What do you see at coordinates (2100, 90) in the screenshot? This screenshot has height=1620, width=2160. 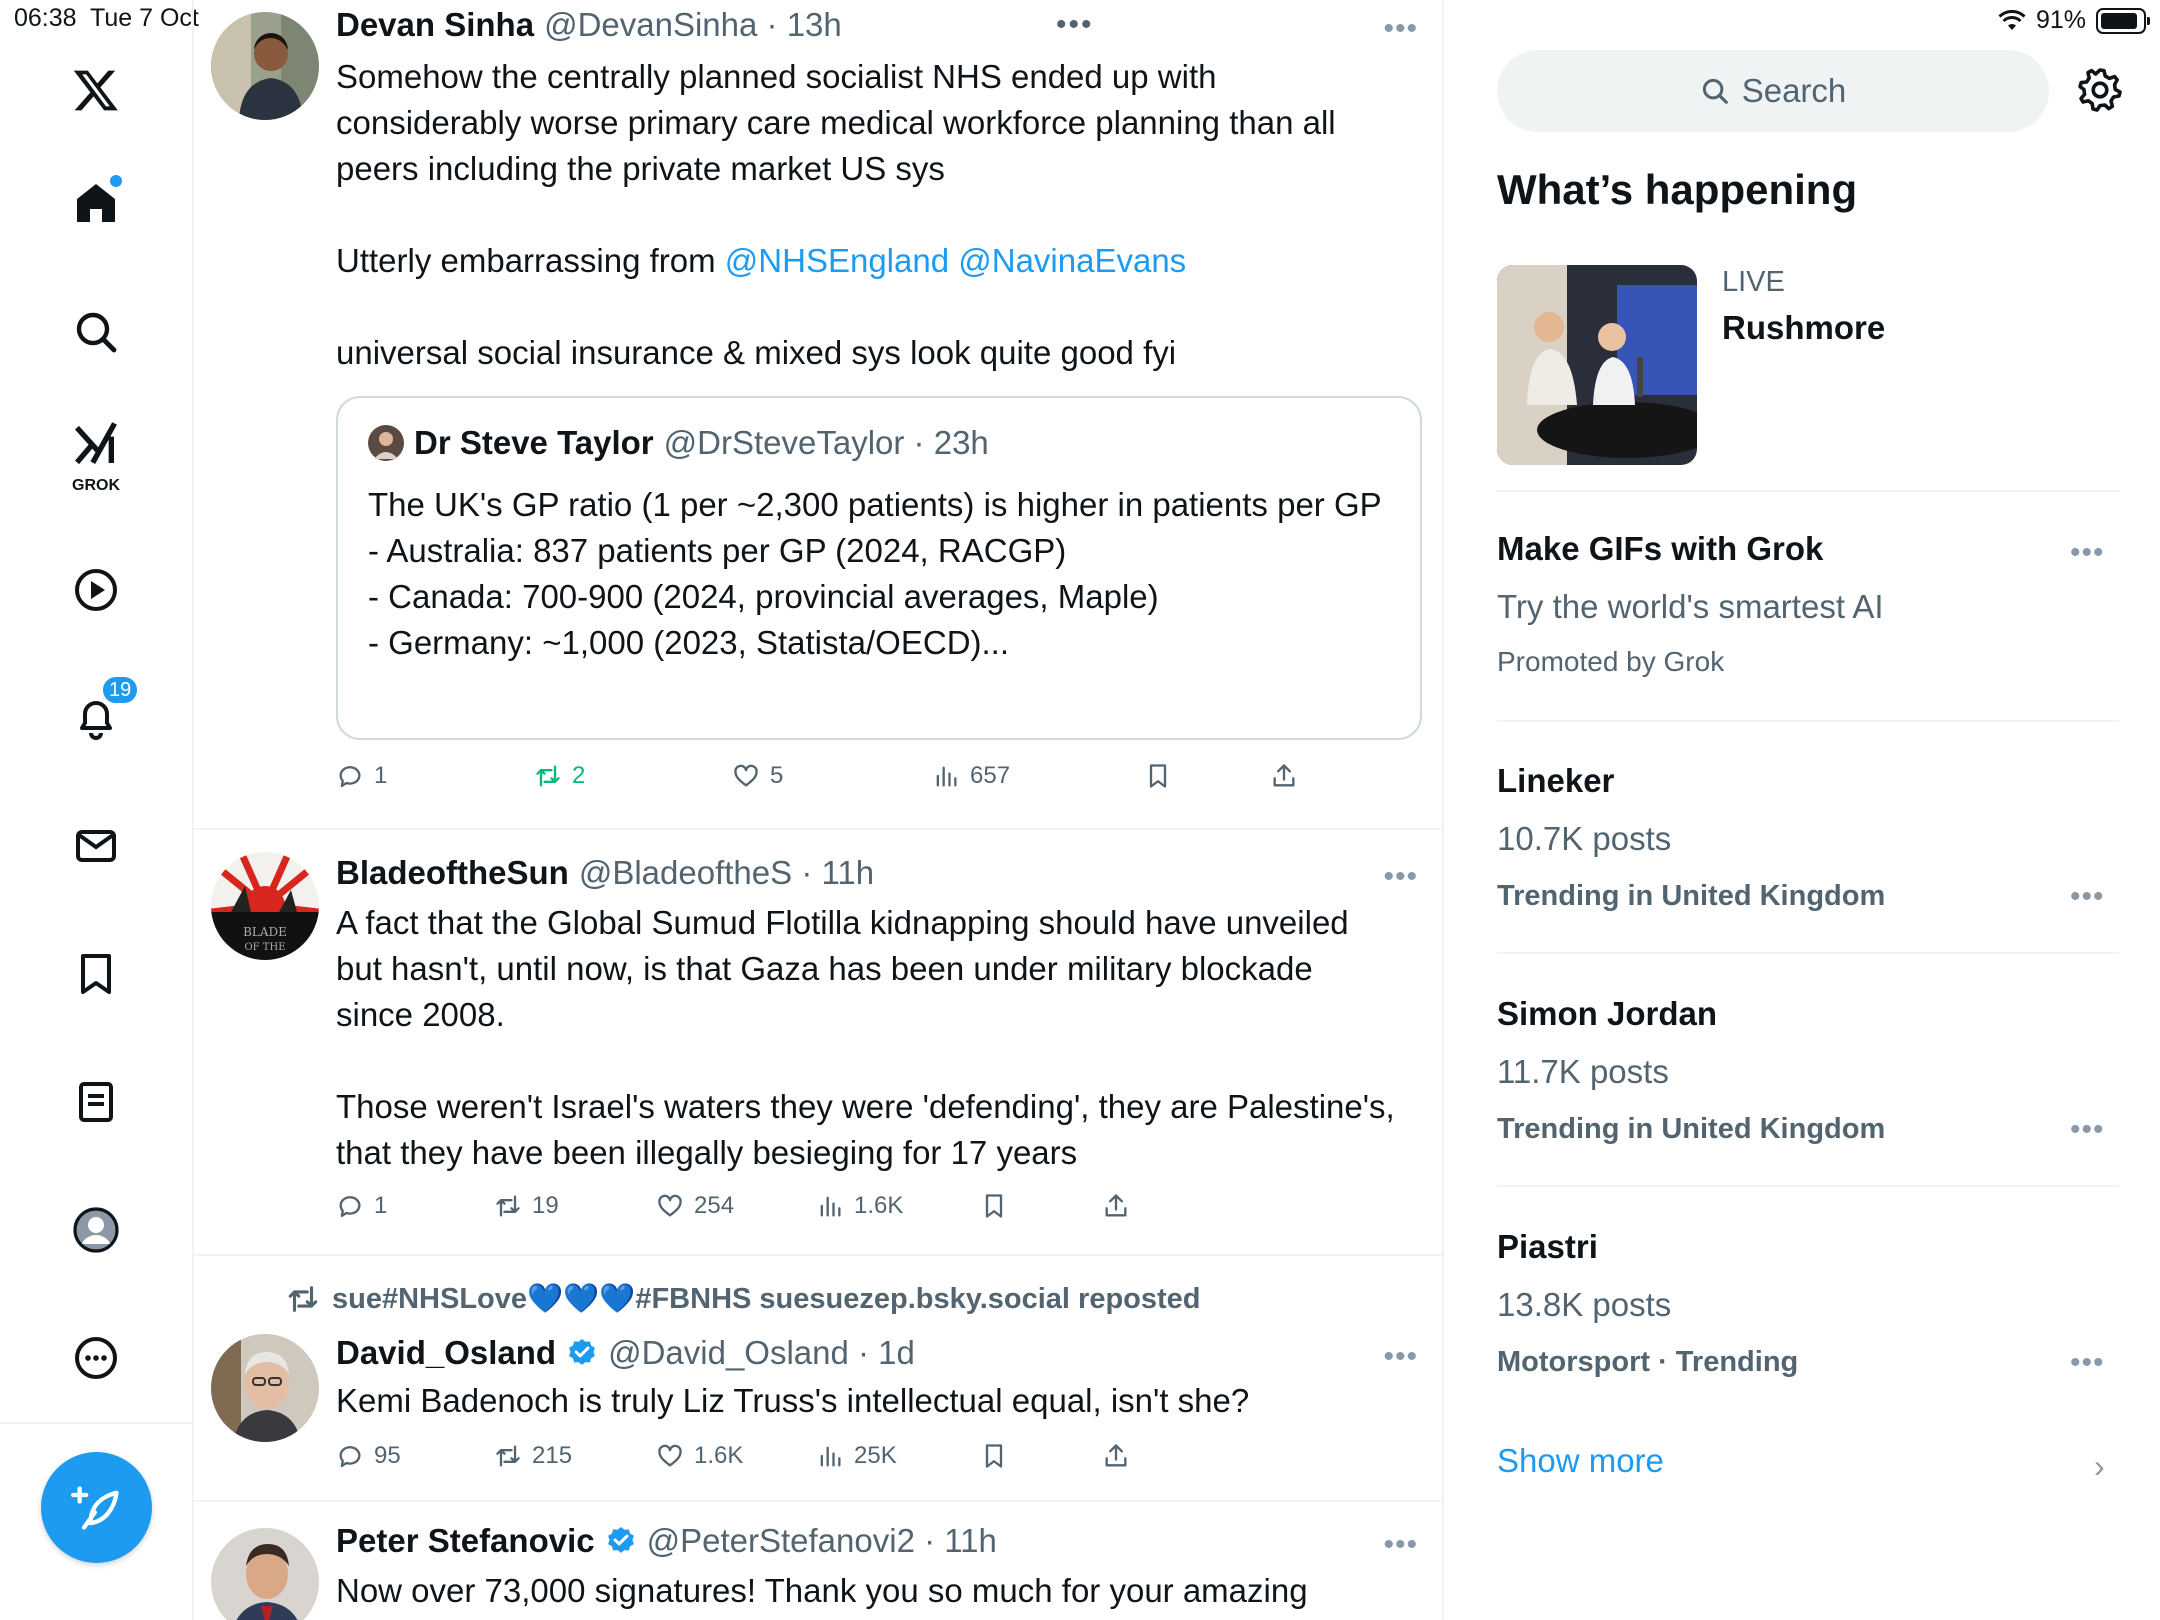 I see `settings-gear-icon` at bounding box center [2100, 90].